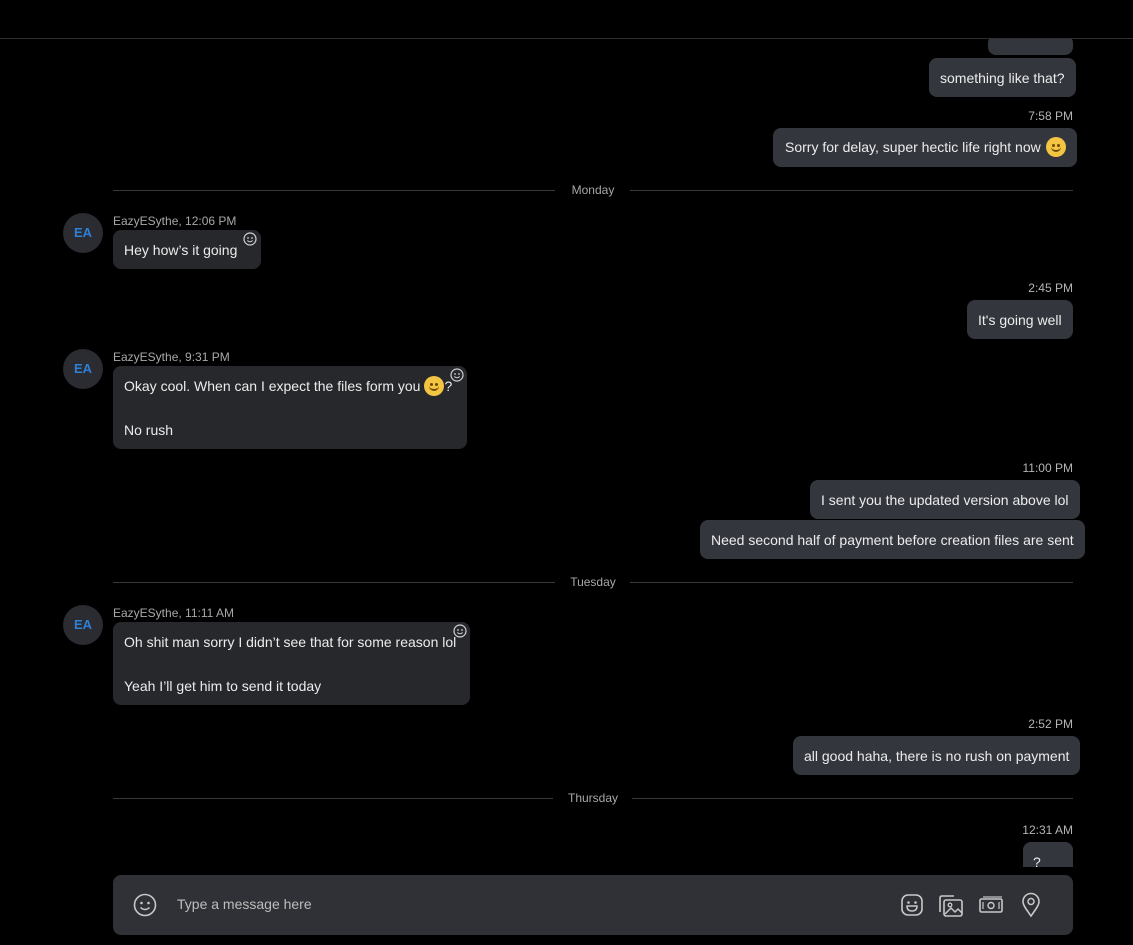  What do you see at coordinates (1050, 288) in the screenshot?
I see `message-timestamp: 2:45 PM` at bounding box center [1050, 288].